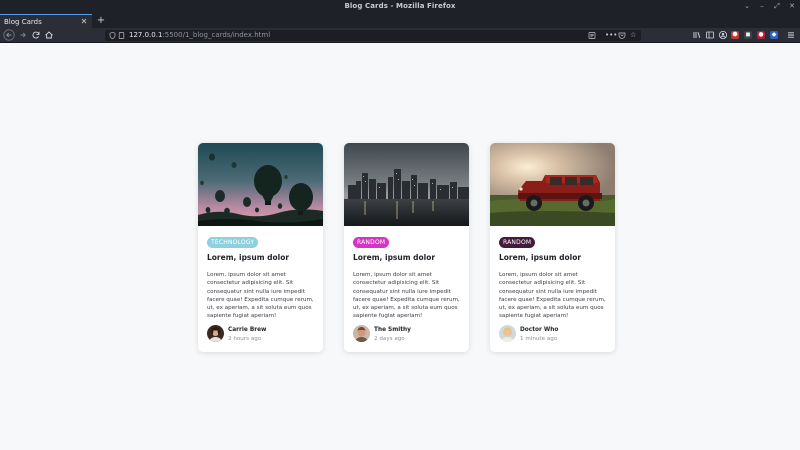  What do you see at coordinates (101, 21) in the screenshot?
I see `new-tab-icon: +` at bounding box center [101, 21].